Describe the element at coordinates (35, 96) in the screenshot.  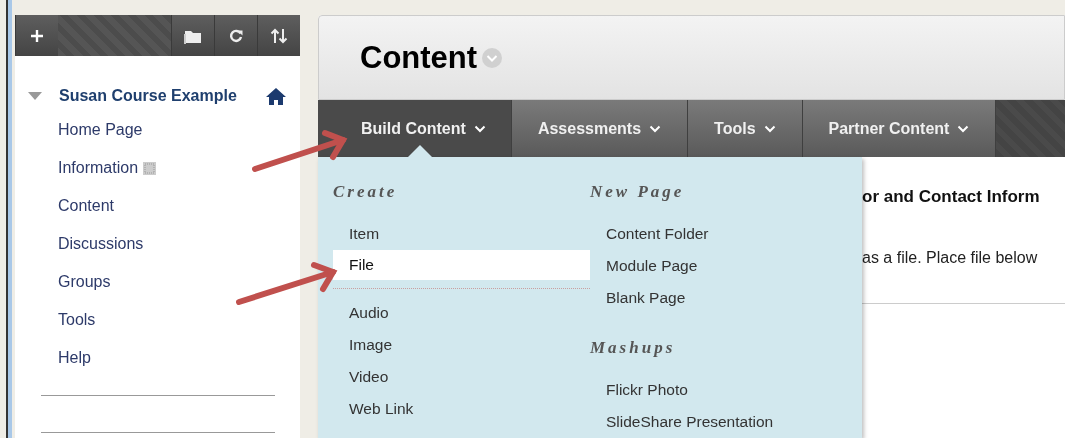
I see `expand-caret-icon` at that location.